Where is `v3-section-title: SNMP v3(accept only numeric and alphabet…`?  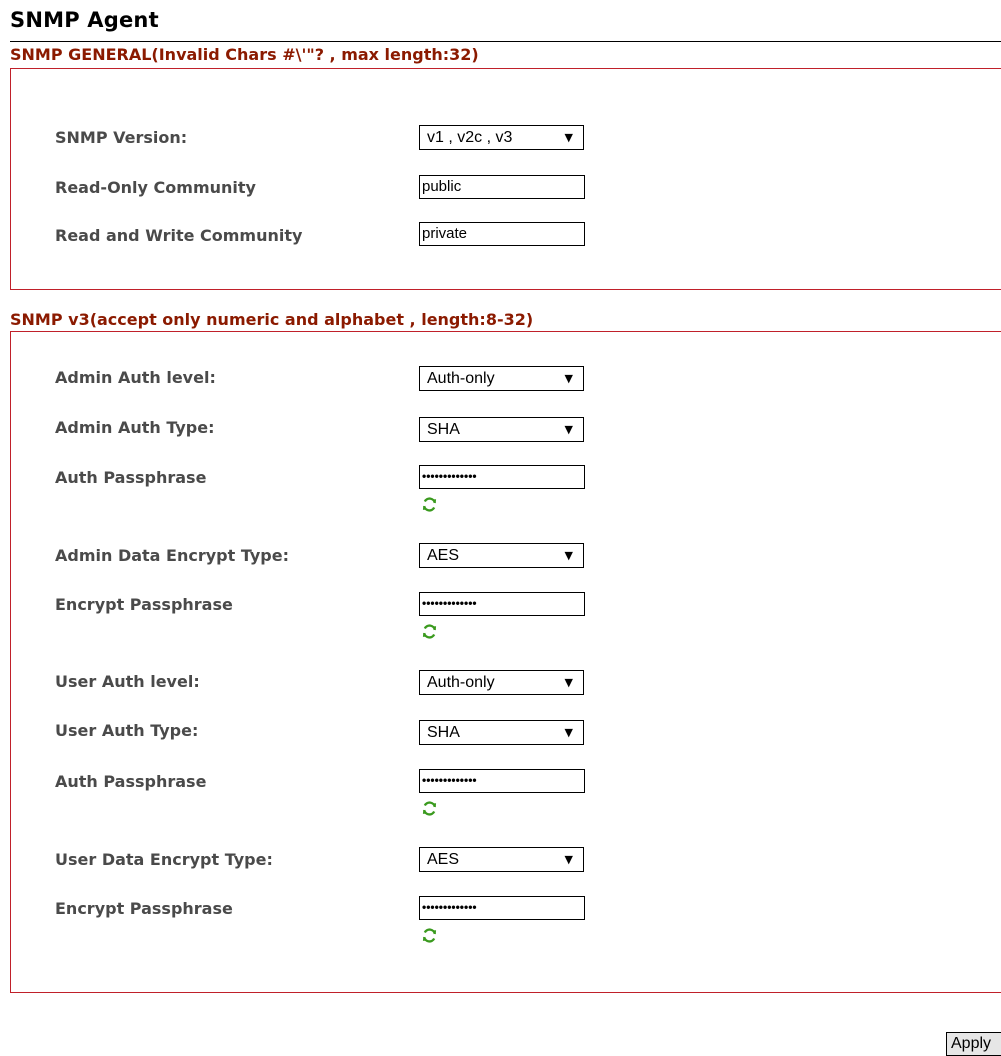
v3-section-title: SNMP v3(accept only numeric and alphabet… is located at coordinates (272, 319).